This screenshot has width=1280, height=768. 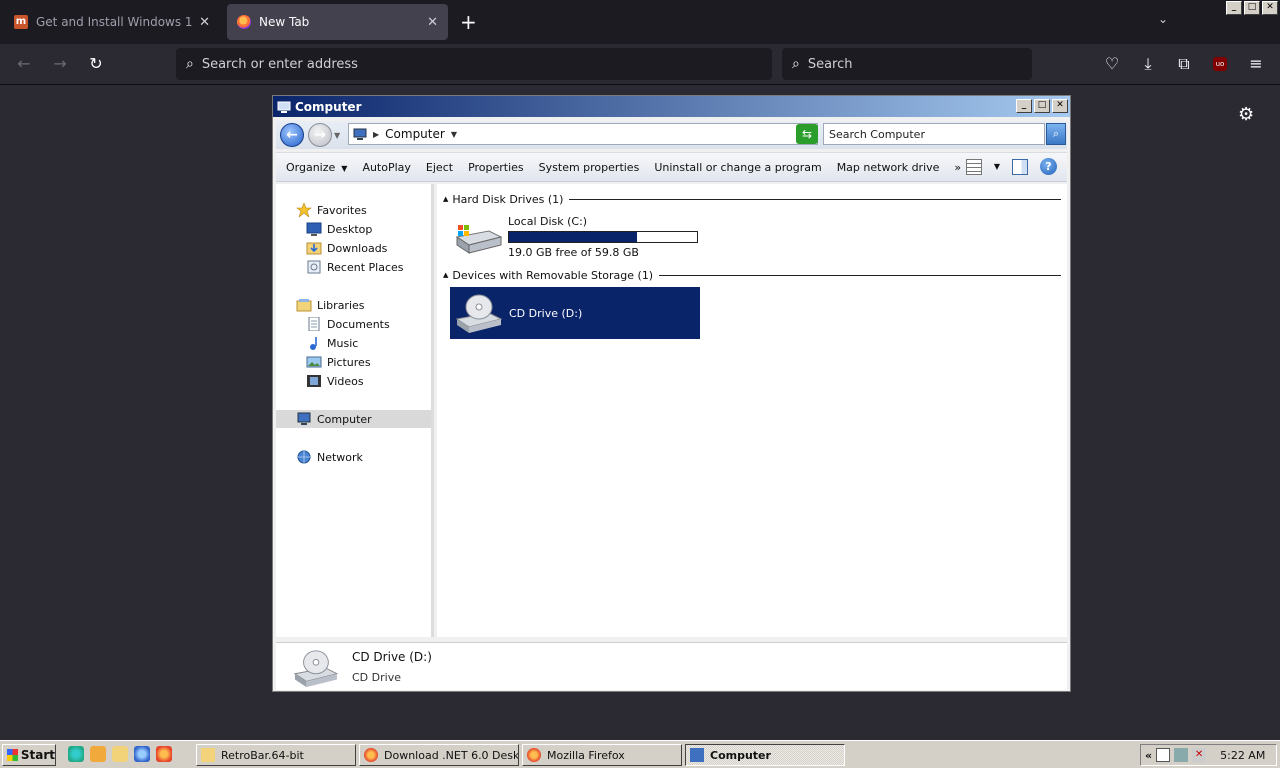 What do you see at coordinates (329, 457) in the screenshot?
I see `nav-item-network: Network` at bounding box center [329, 457].